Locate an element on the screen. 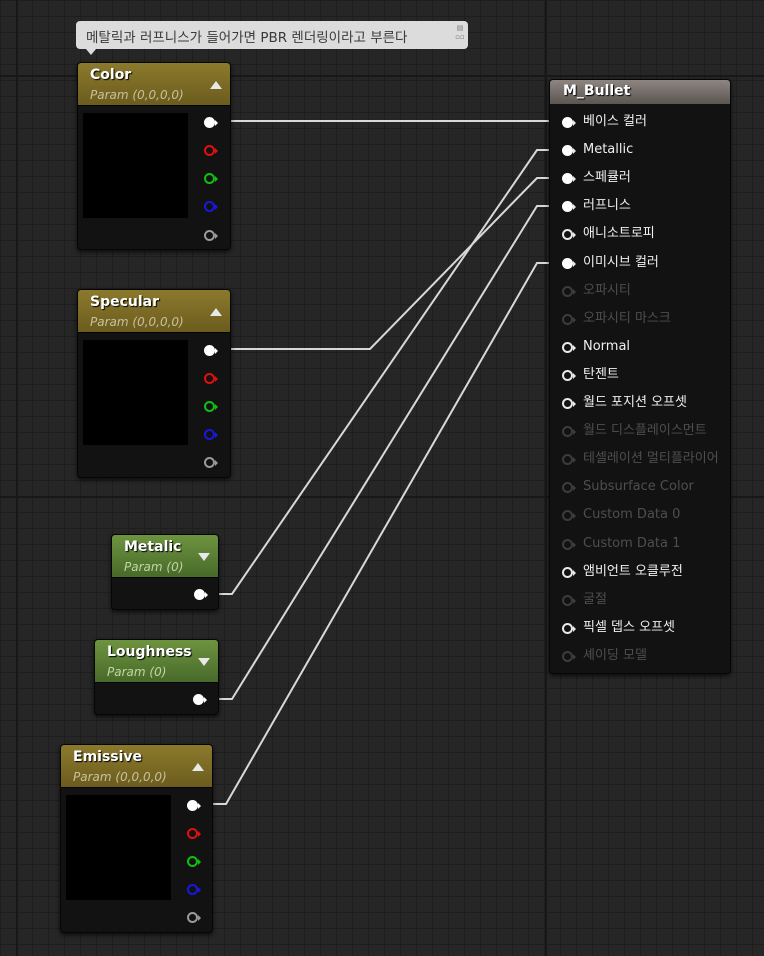 The width and height of the screenshot is (764, 956). node-header: Metalic Param (0) is located at coordinates (165, 556).